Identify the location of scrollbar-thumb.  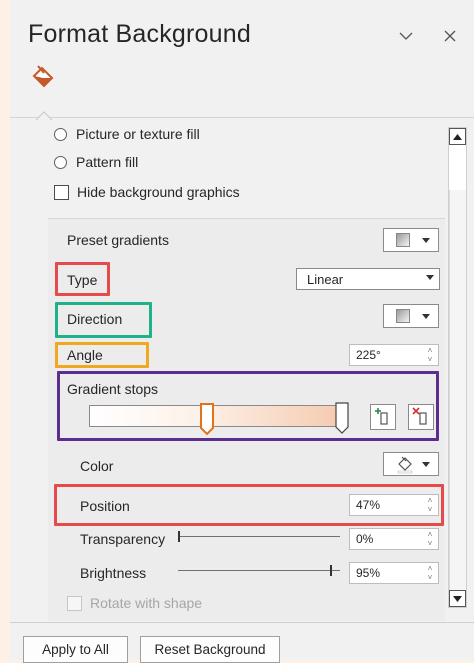
(457, 390).